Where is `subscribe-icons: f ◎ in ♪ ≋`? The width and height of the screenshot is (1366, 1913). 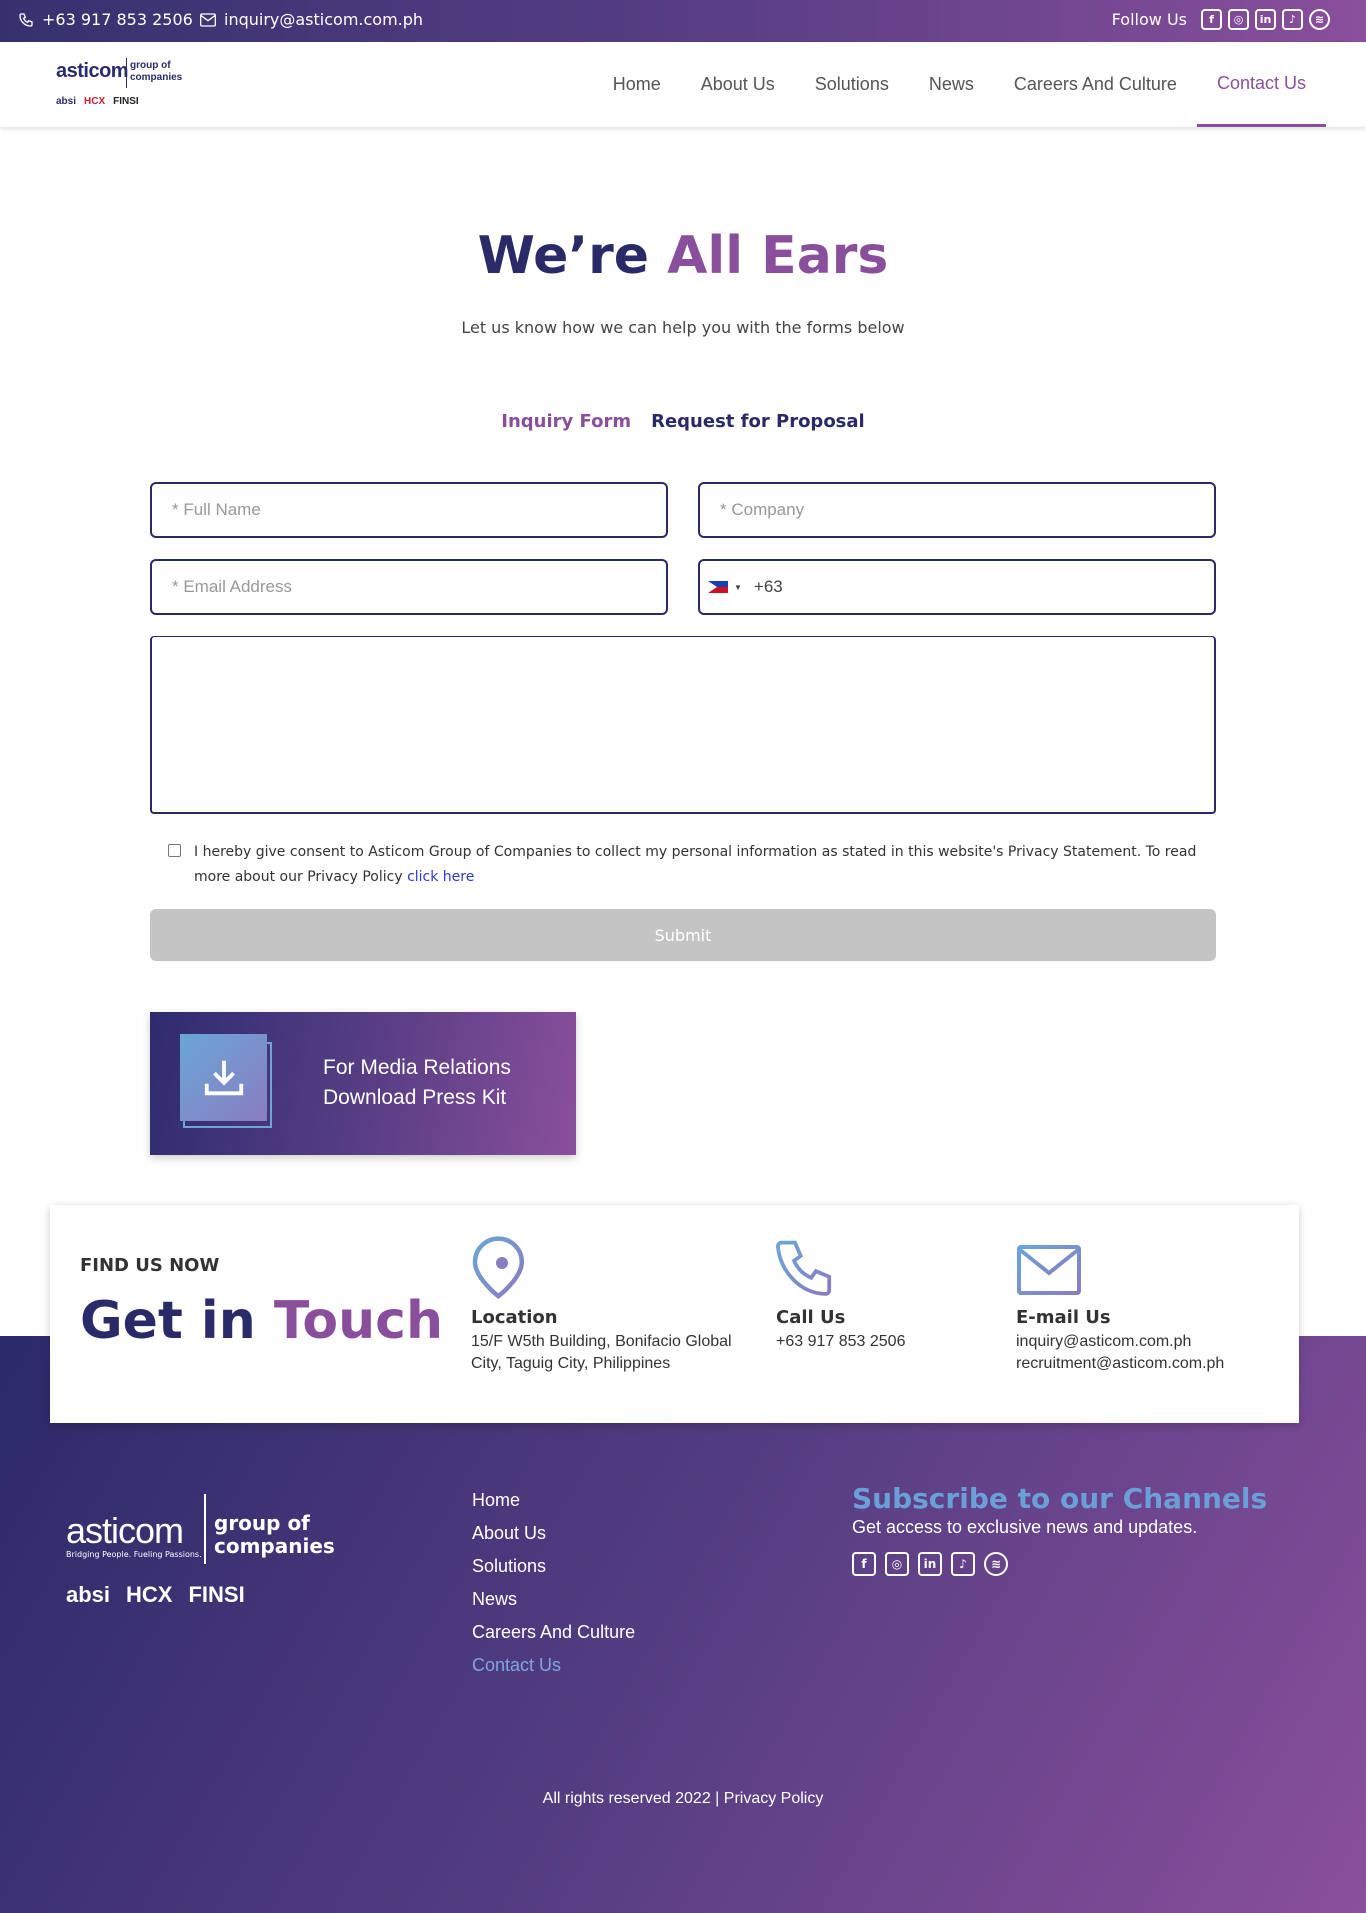
subscribe-icons: f ◎ in ♪ ≋ is located at coordinates (1059, 1564).